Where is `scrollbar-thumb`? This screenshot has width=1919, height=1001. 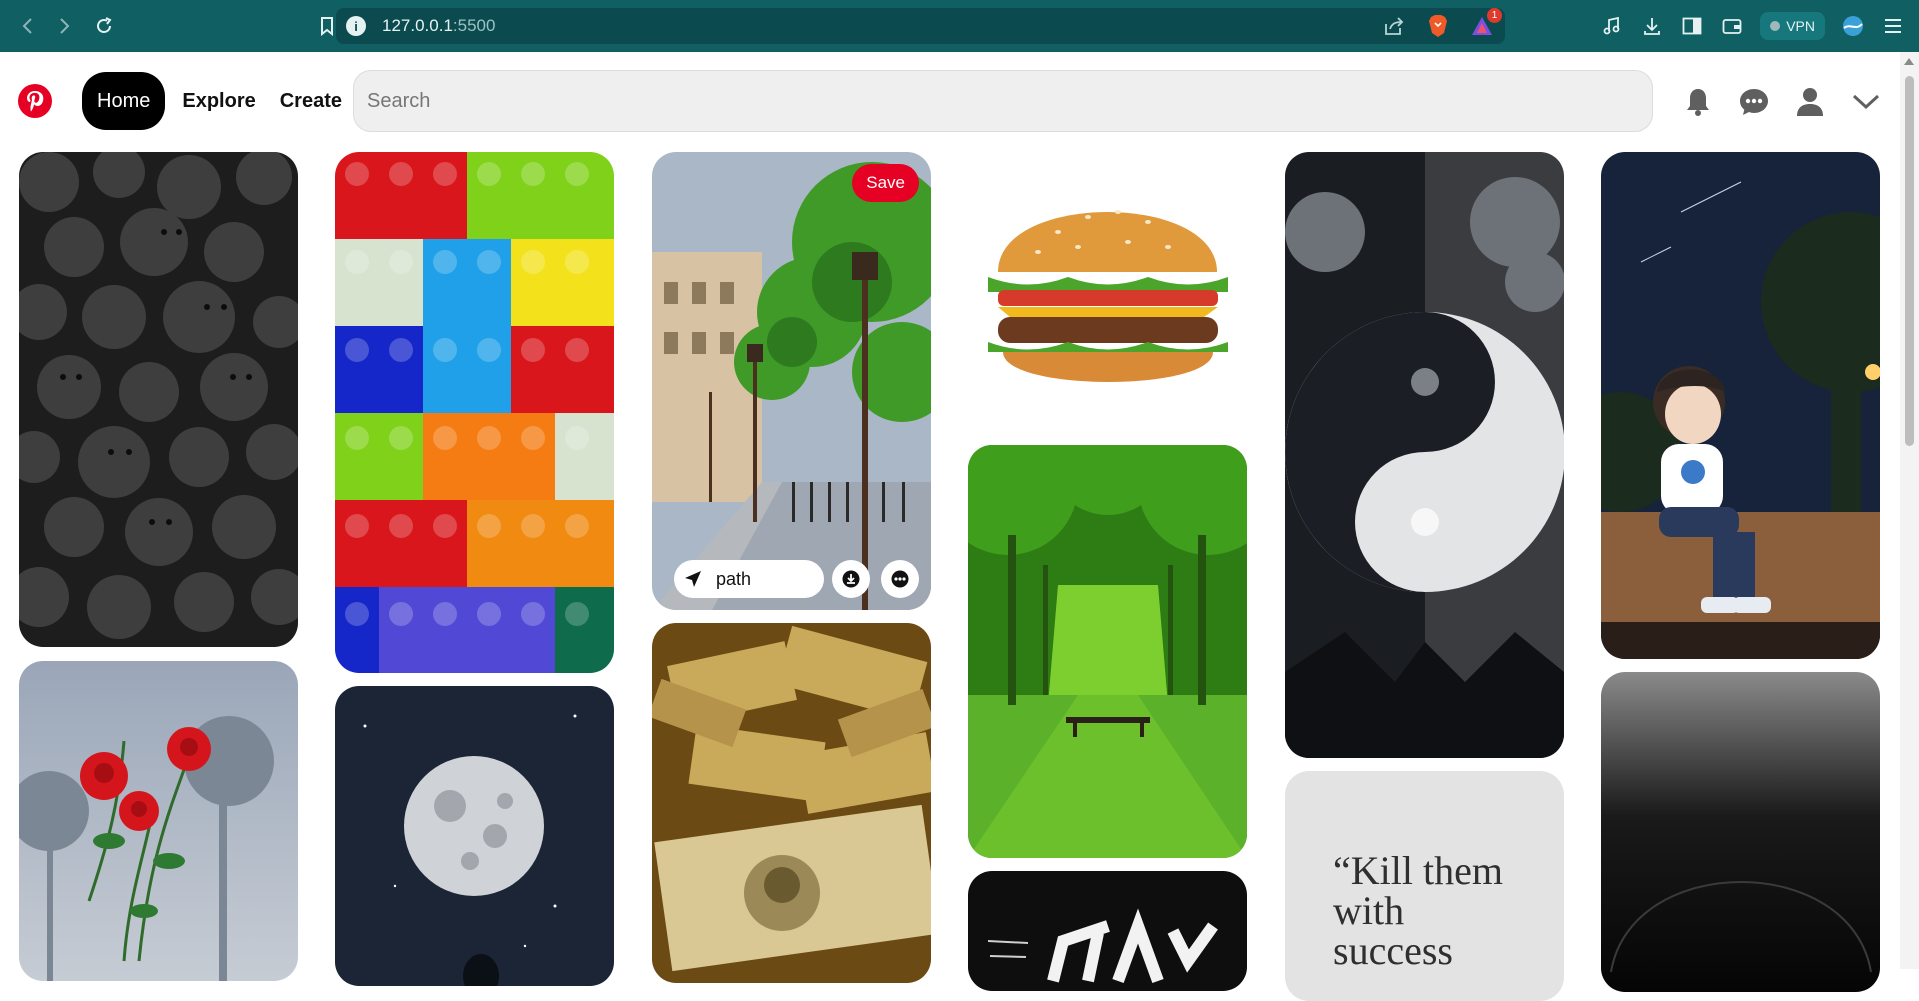
scrollbar-thumb is located at coordinates (1909, 261).